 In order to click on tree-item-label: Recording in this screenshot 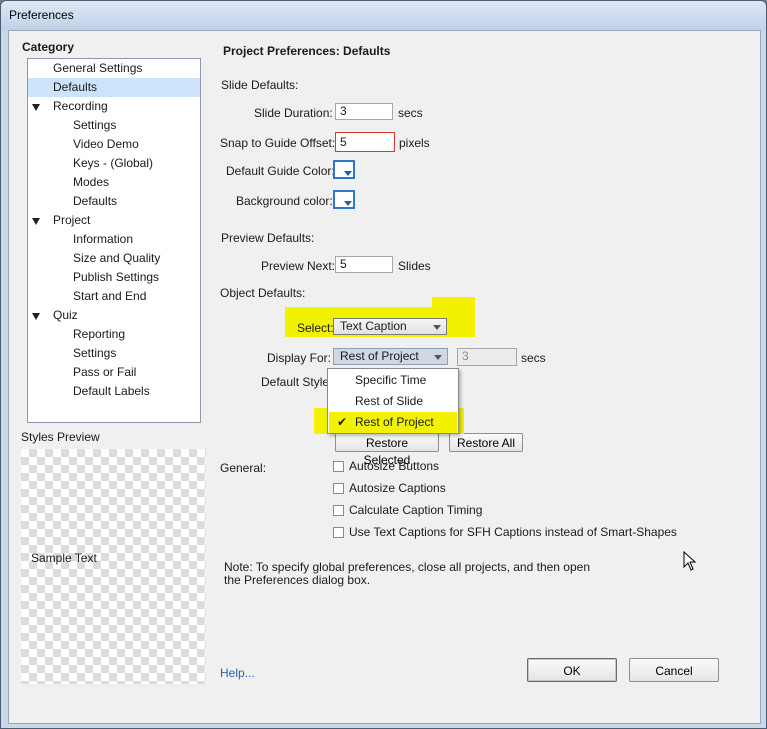, I will do `click(80, 106)`.